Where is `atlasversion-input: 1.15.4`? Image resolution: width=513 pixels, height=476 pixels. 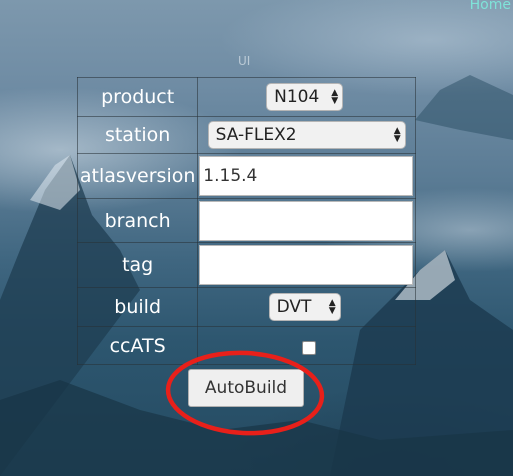 atlasversion-input: 1.15.4 is located at coordinates (306, 176).